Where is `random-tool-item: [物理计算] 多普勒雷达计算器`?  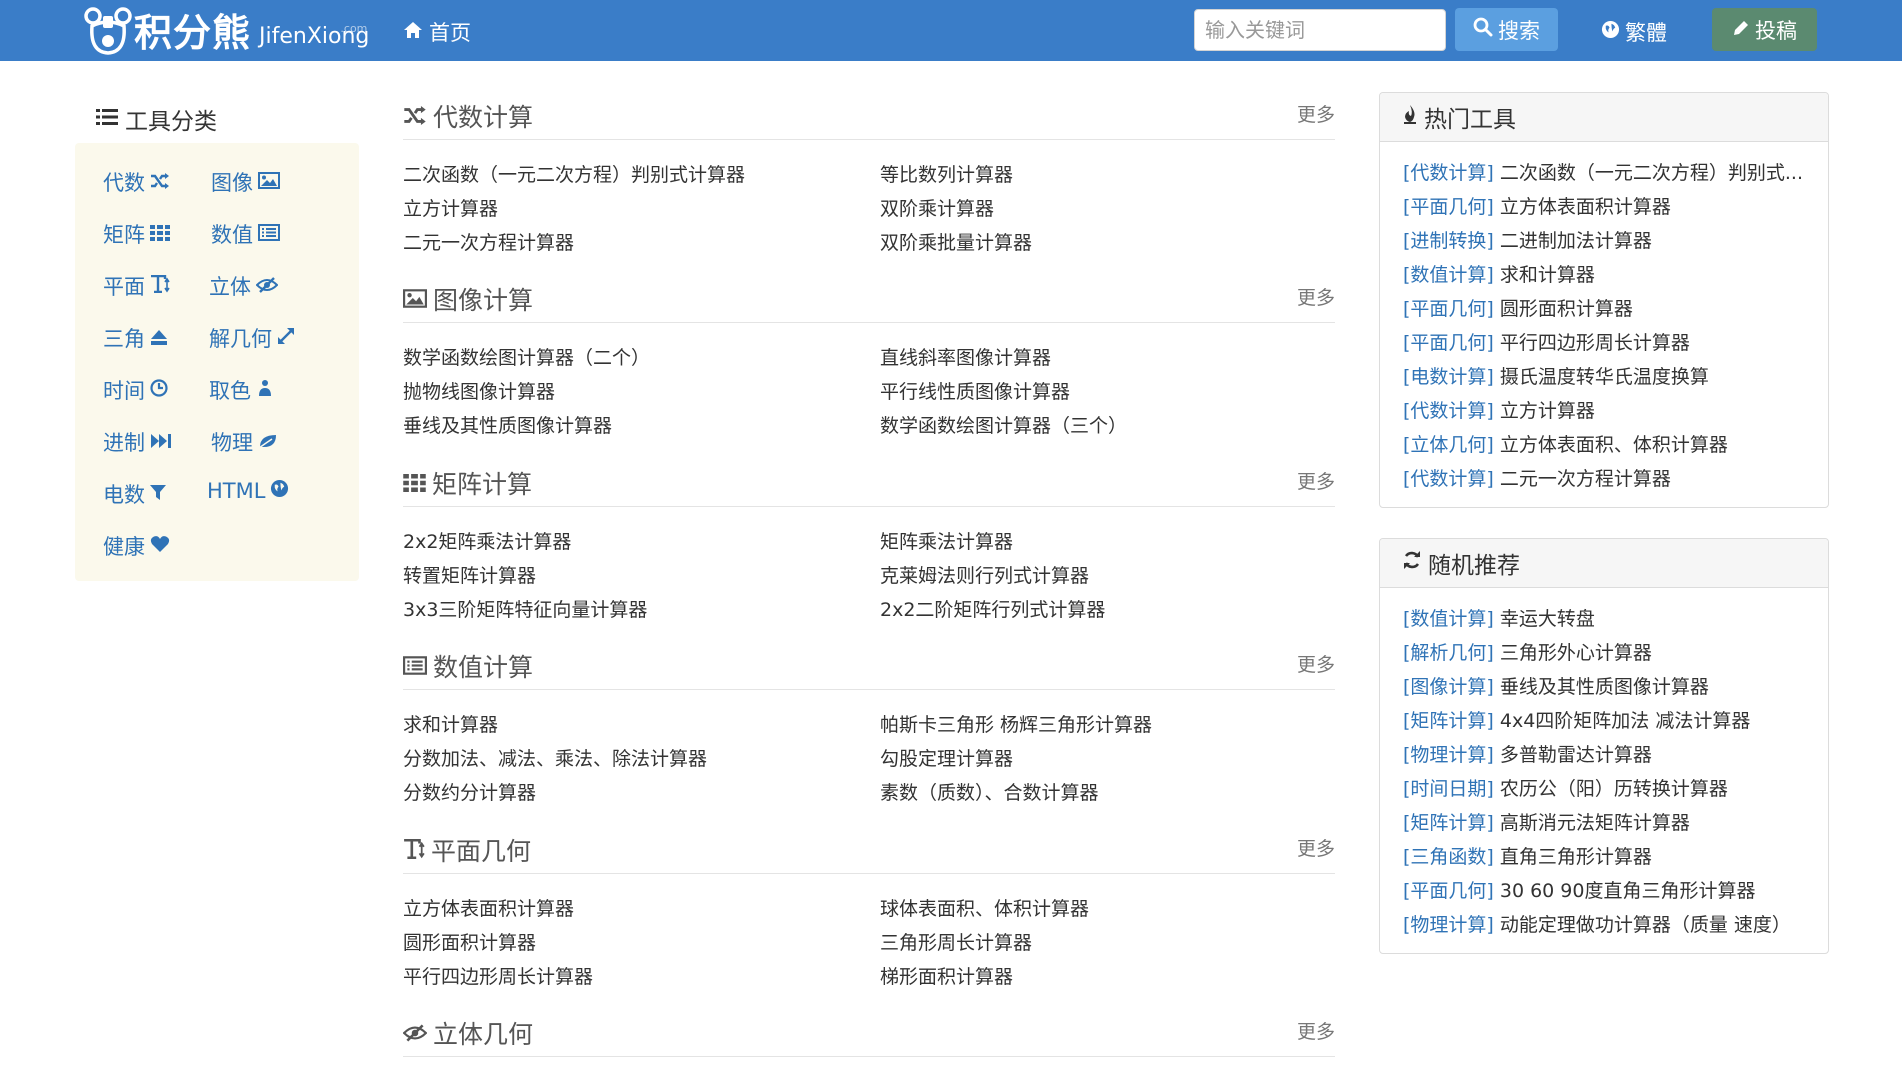
random-tool-item: [物理计算] 多普勒雷达计算器 is located at coordinates (1615, 757).